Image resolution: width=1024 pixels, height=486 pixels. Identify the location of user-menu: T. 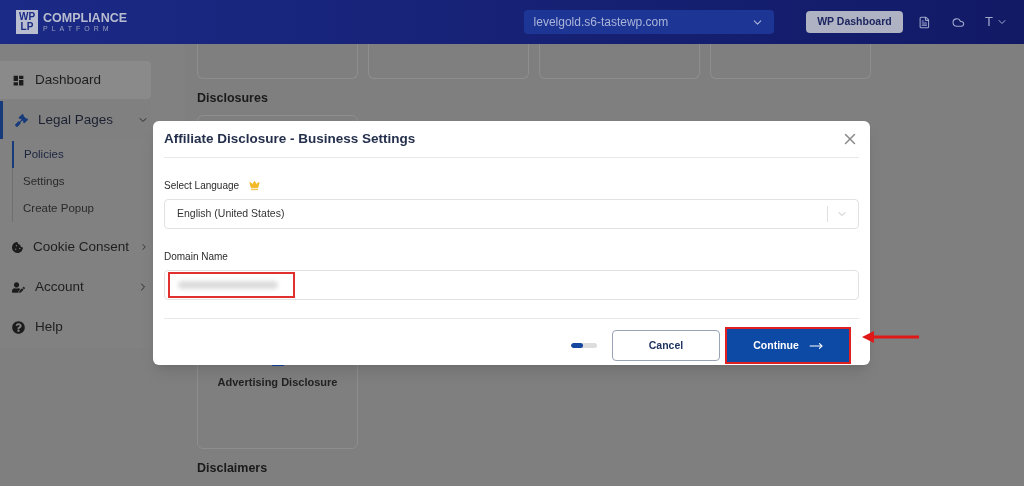
(996, 22).